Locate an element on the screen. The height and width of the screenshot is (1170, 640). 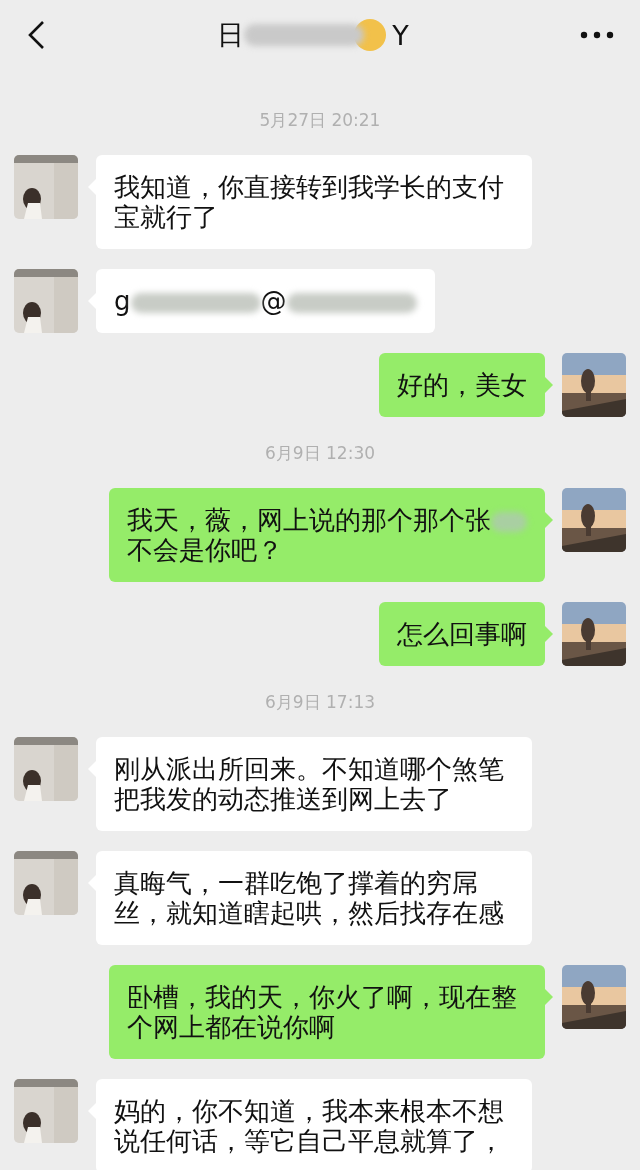
message-bubble: 好的，美女 is located at coordinates (462, 385).